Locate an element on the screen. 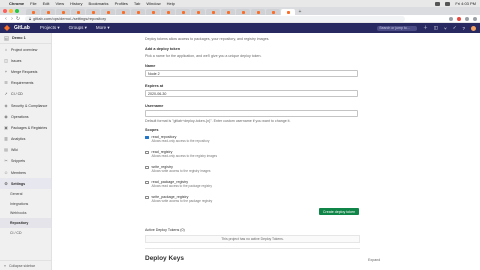 The width and height of the screenshot is (480, 270). menubar-status-area: Fri 4:03 PM is located at coordinates (455, 3).